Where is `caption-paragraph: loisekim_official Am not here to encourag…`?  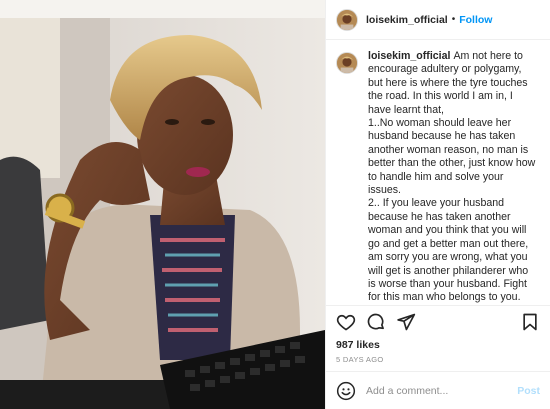 caption-paragraph: loisekim_official Am not here to encourag… is located at coordinates (453, 83).